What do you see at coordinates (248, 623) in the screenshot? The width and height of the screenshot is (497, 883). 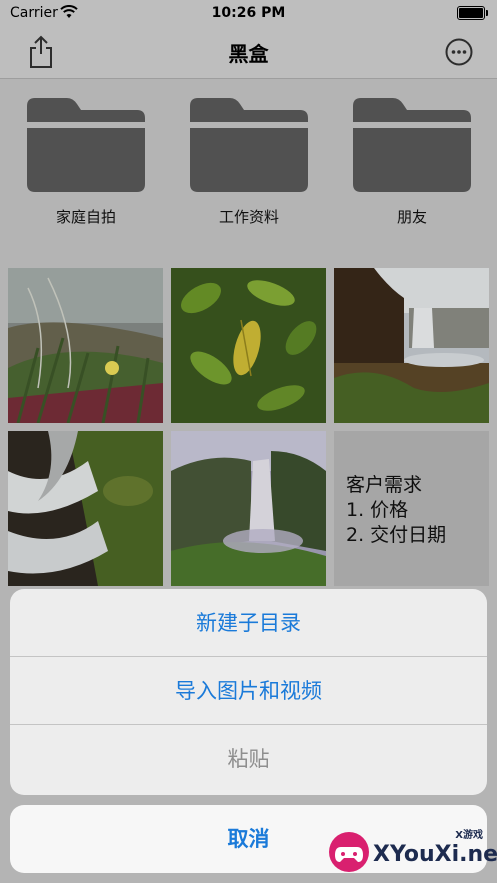 I see `new-subfolder-button: 新建子目录` at bounding box center [248, 623].